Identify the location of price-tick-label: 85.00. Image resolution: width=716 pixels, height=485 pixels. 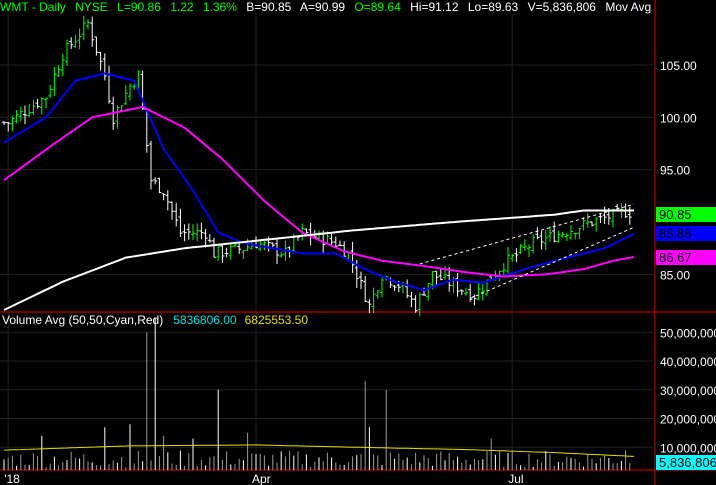
(675, 275).